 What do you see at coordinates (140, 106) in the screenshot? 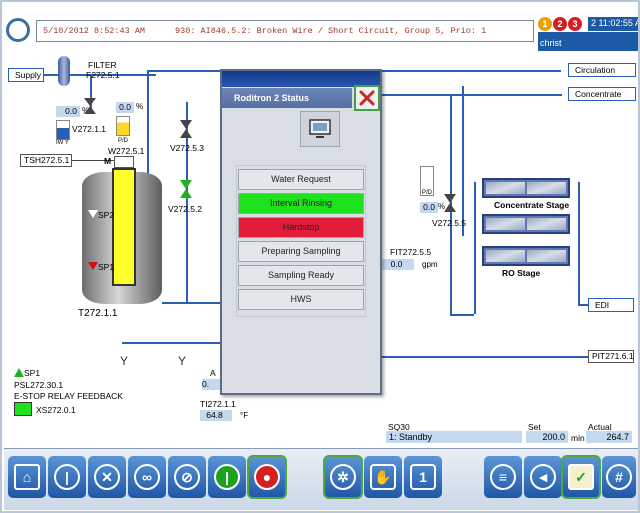
I see `valve-v2-unit: %` at bounding box center [140, 106].